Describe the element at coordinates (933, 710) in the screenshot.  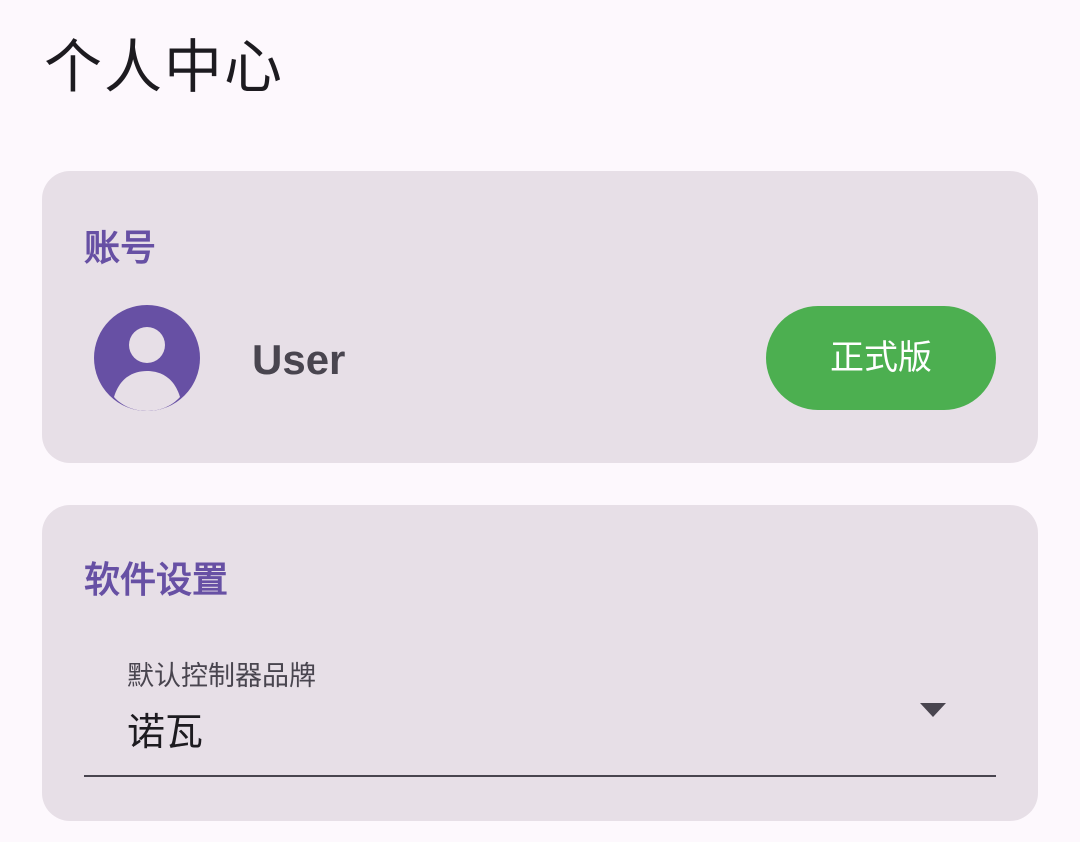
I see `dropdown-arrow-icon` at that location.